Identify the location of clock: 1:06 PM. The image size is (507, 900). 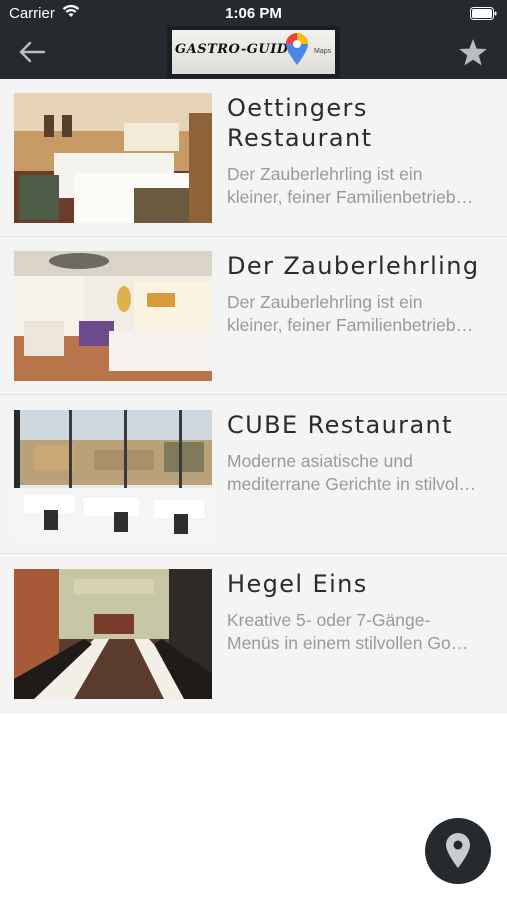
(253, 13).